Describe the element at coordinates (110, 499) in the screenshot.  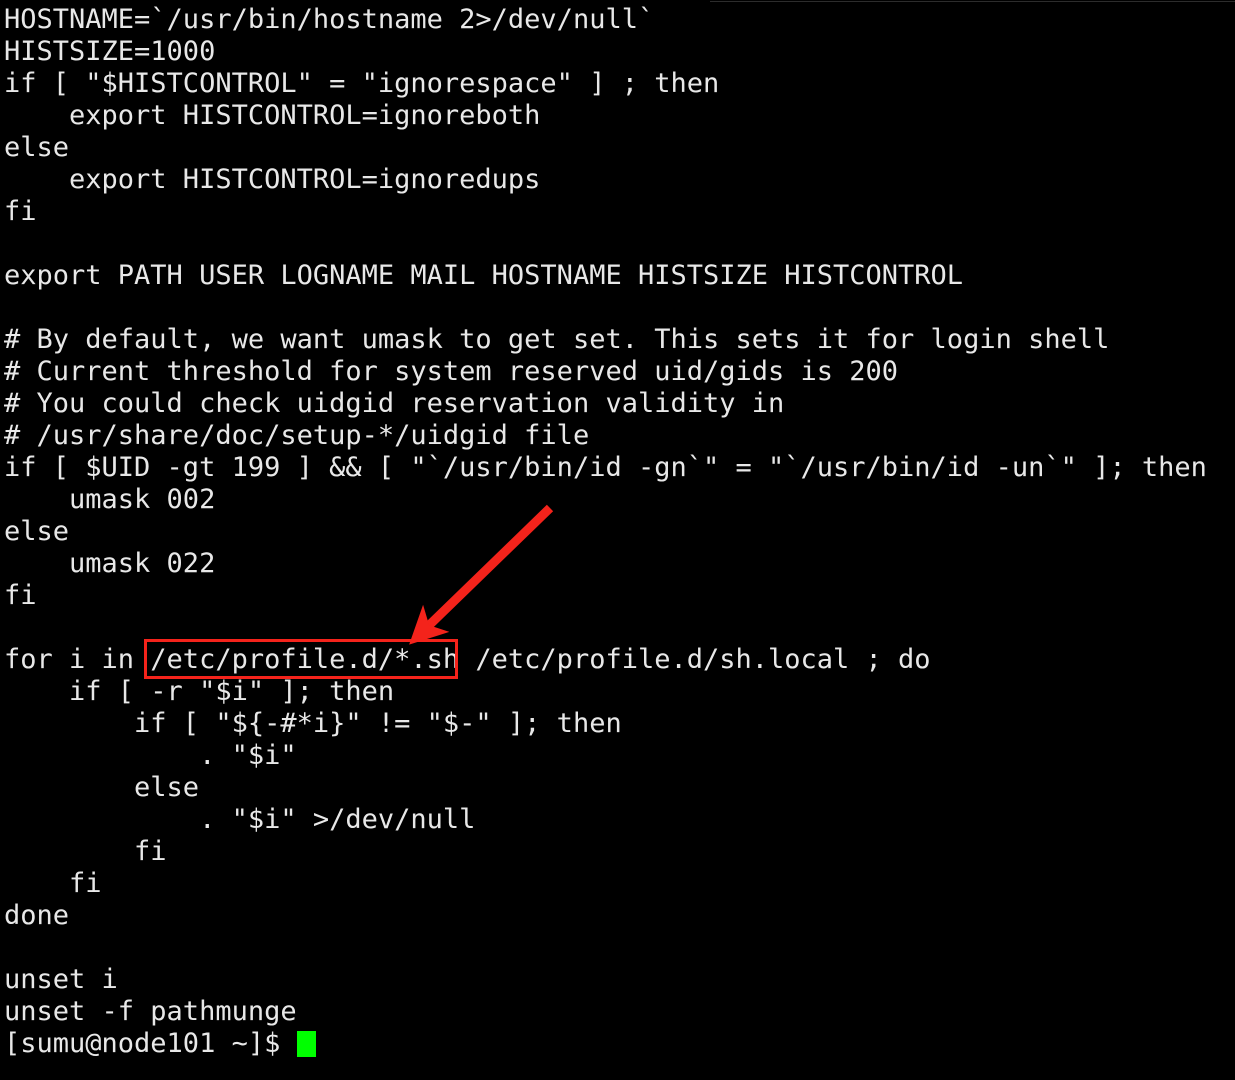
I see `terminal-line: umask 002` at that location.